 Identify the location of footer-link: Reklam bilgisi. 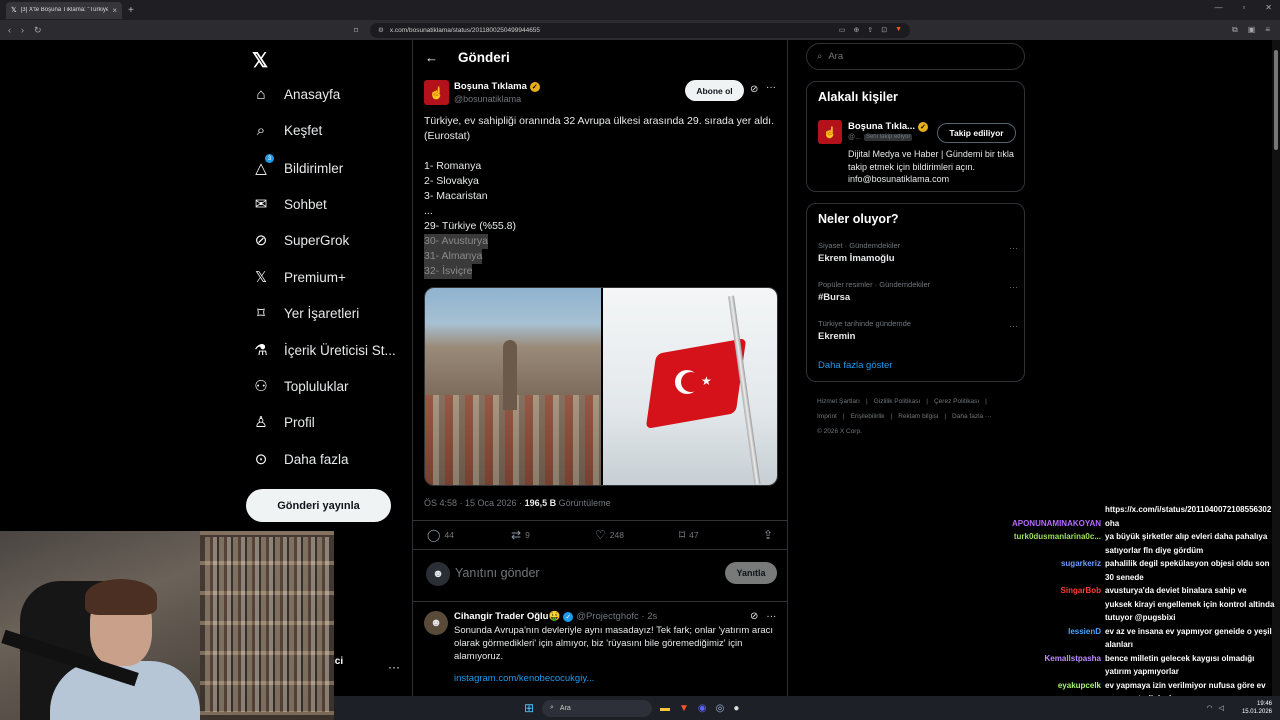
(918, 416).